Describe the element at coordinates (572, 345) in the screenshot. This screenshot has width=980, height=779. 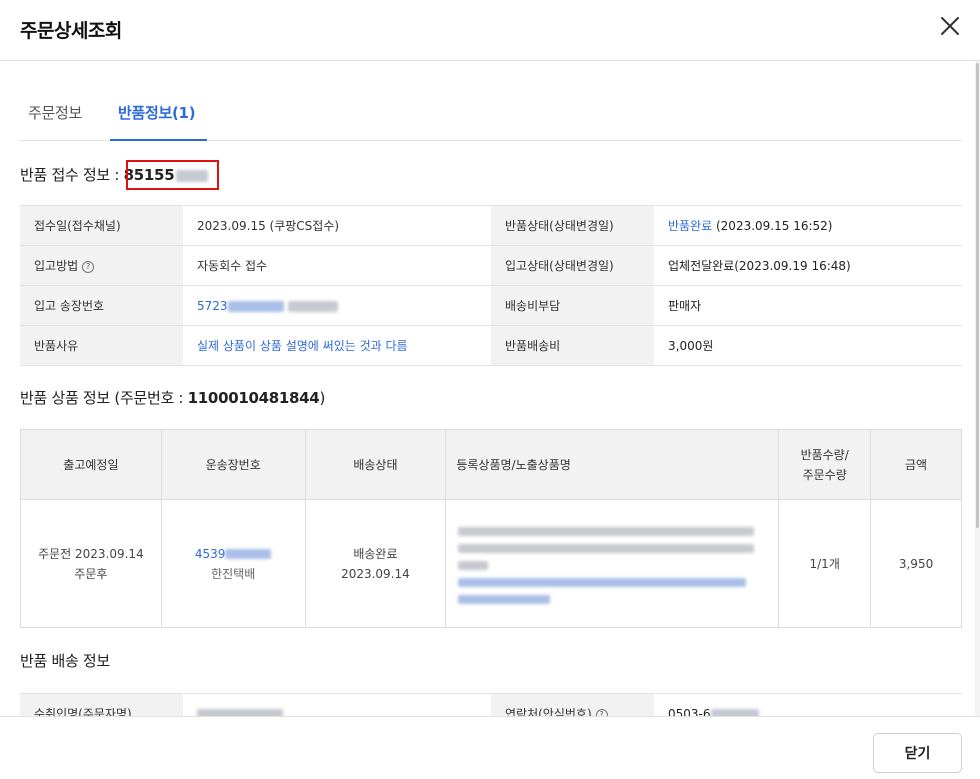
I see `return-shipping-fee-label: 반품배송비` at that location.